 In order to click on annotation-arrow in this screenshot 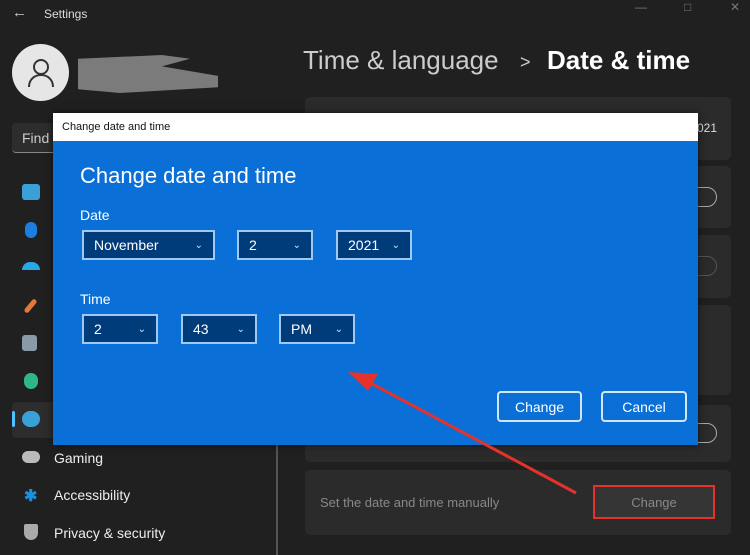, I will do `click(462, 433)`.